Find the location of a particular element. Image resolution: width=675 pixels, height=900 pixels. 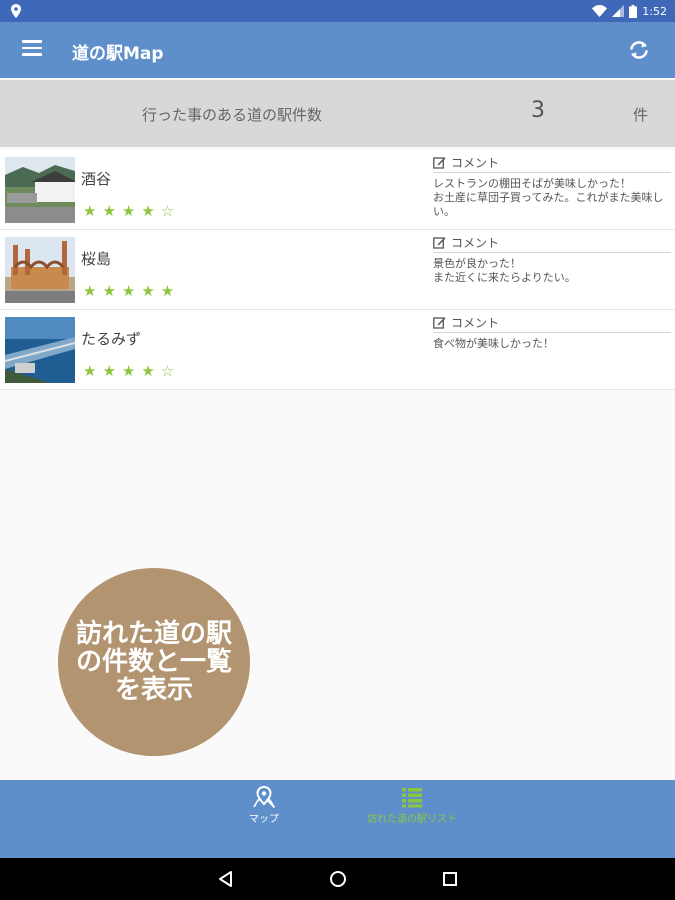

comment-text: 食べ物が美味しかった！ is located at coordinates (493, 343).